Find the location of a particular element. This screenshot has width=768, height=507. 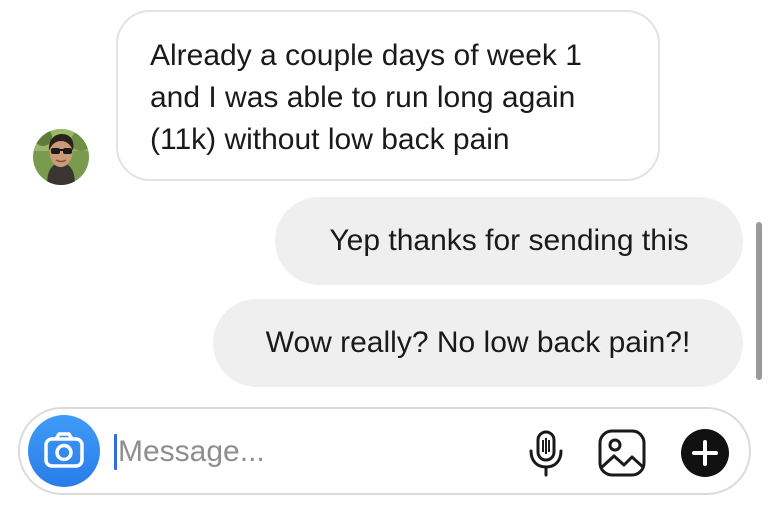

camera-icon is located at coordinates (64, 450).